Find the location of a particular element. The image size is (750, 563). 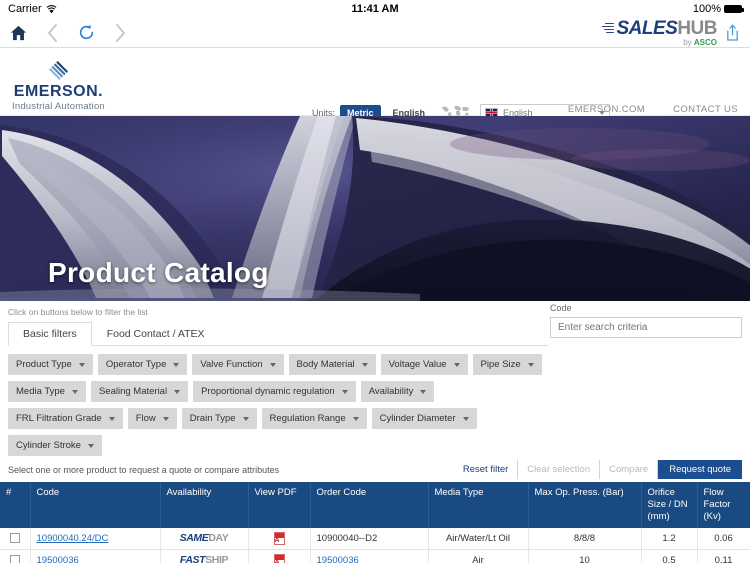

cell-order-code: 10900040--D2 is located at coordinates (369, 538).